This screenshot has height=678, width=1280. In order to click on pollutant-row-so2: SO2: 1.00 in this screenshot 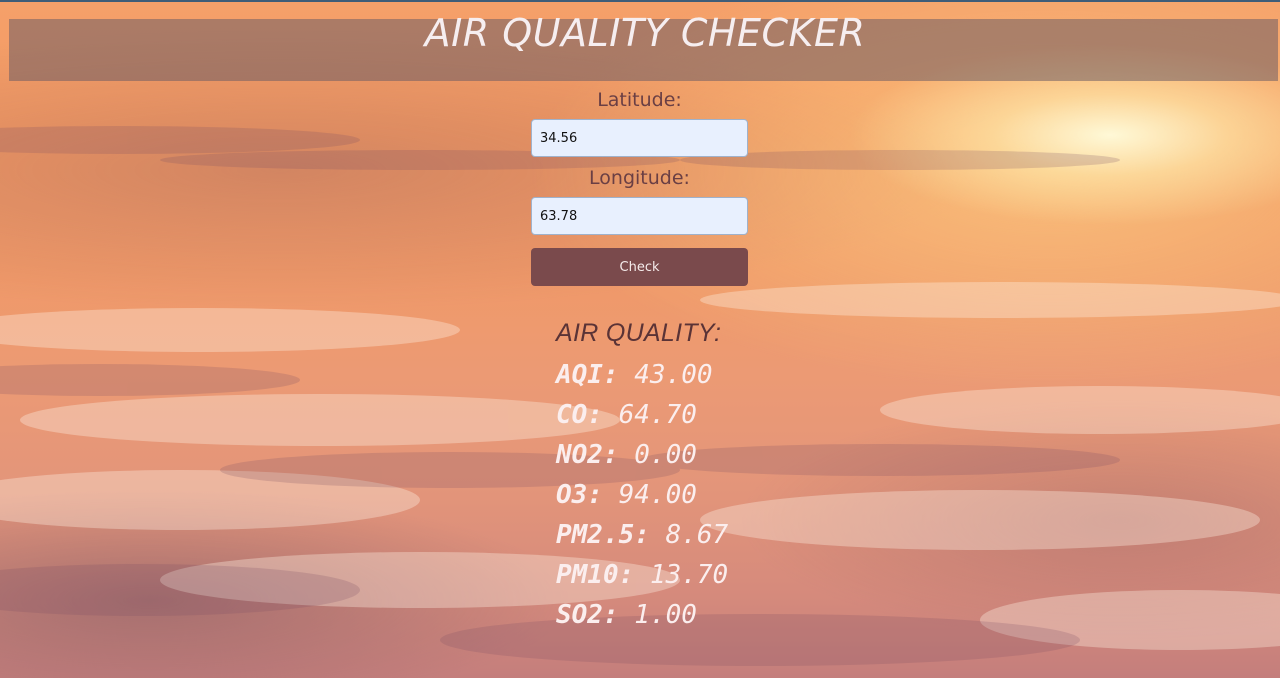, I will do `click(626, 615)`.